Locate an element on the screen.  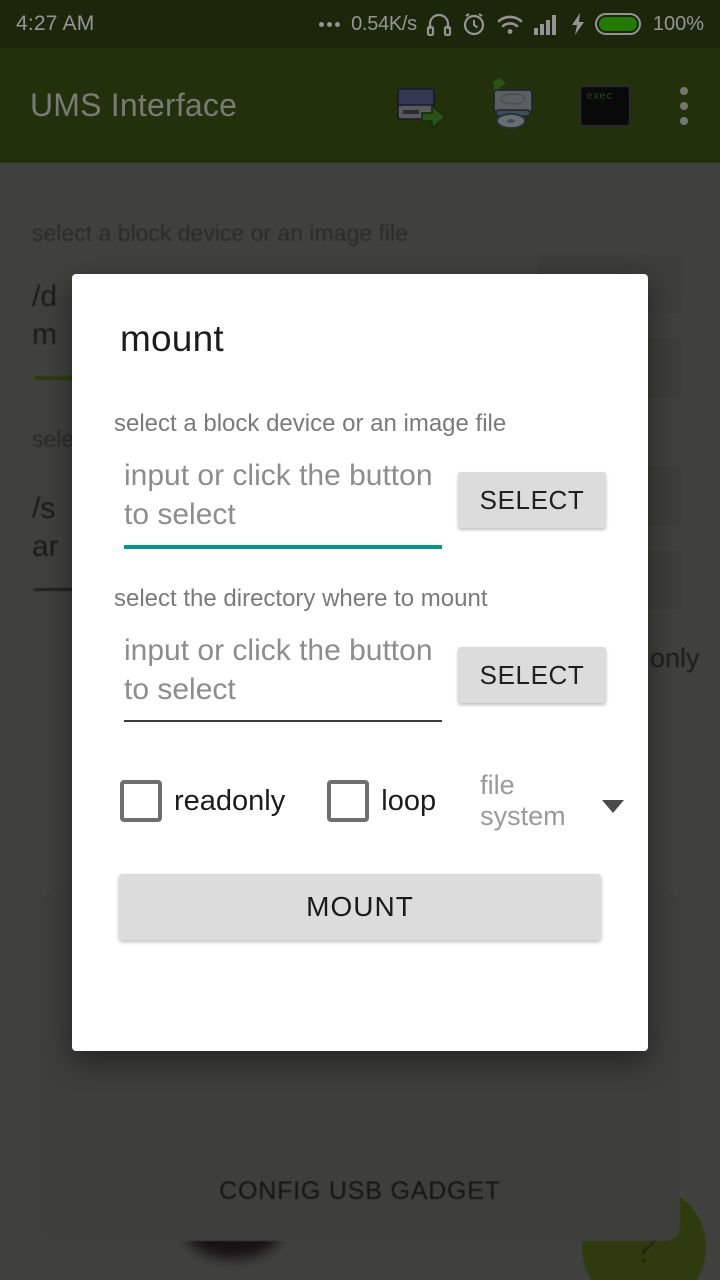
device-select-button: SELECT is located at coordinates (532, 500).